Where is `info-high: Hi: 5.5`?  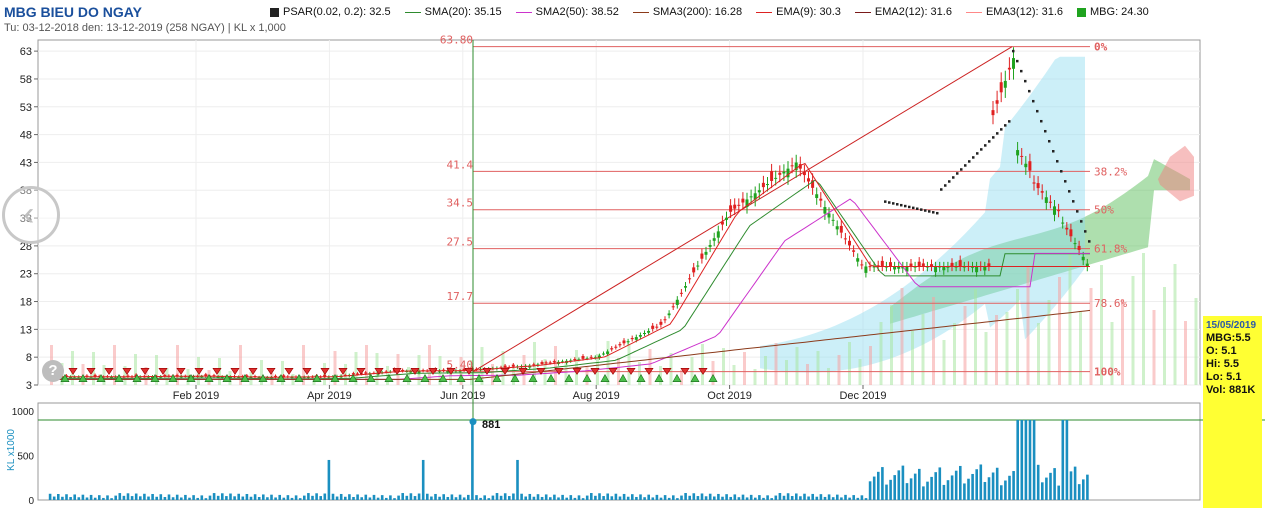
info-high: Hi: 5.5 is located at coordinates (1223, 364).